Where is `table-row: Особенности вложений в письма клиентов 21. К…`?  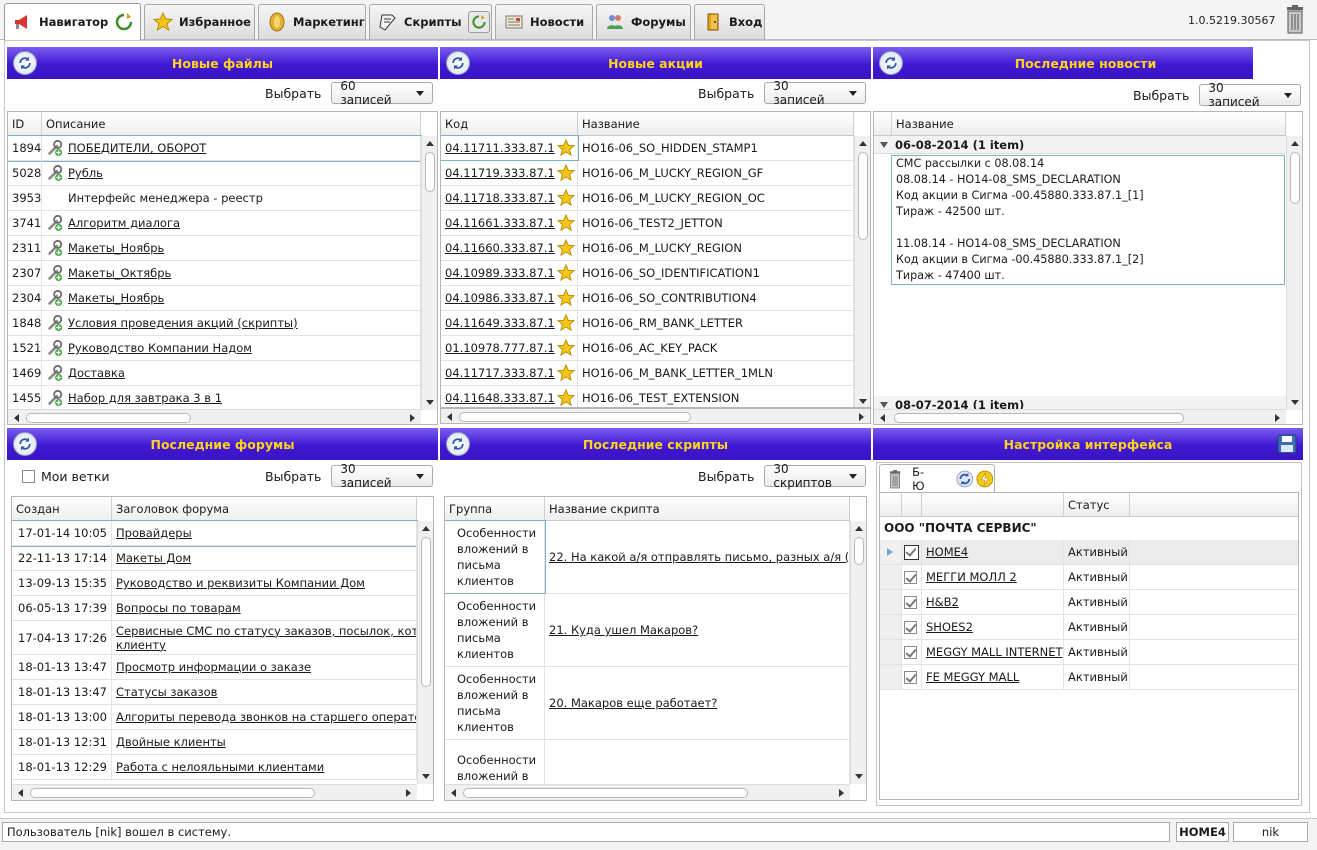
table-row: Особенности вложений в письма клиентов 21. К… is located at coordinates (647, 630).